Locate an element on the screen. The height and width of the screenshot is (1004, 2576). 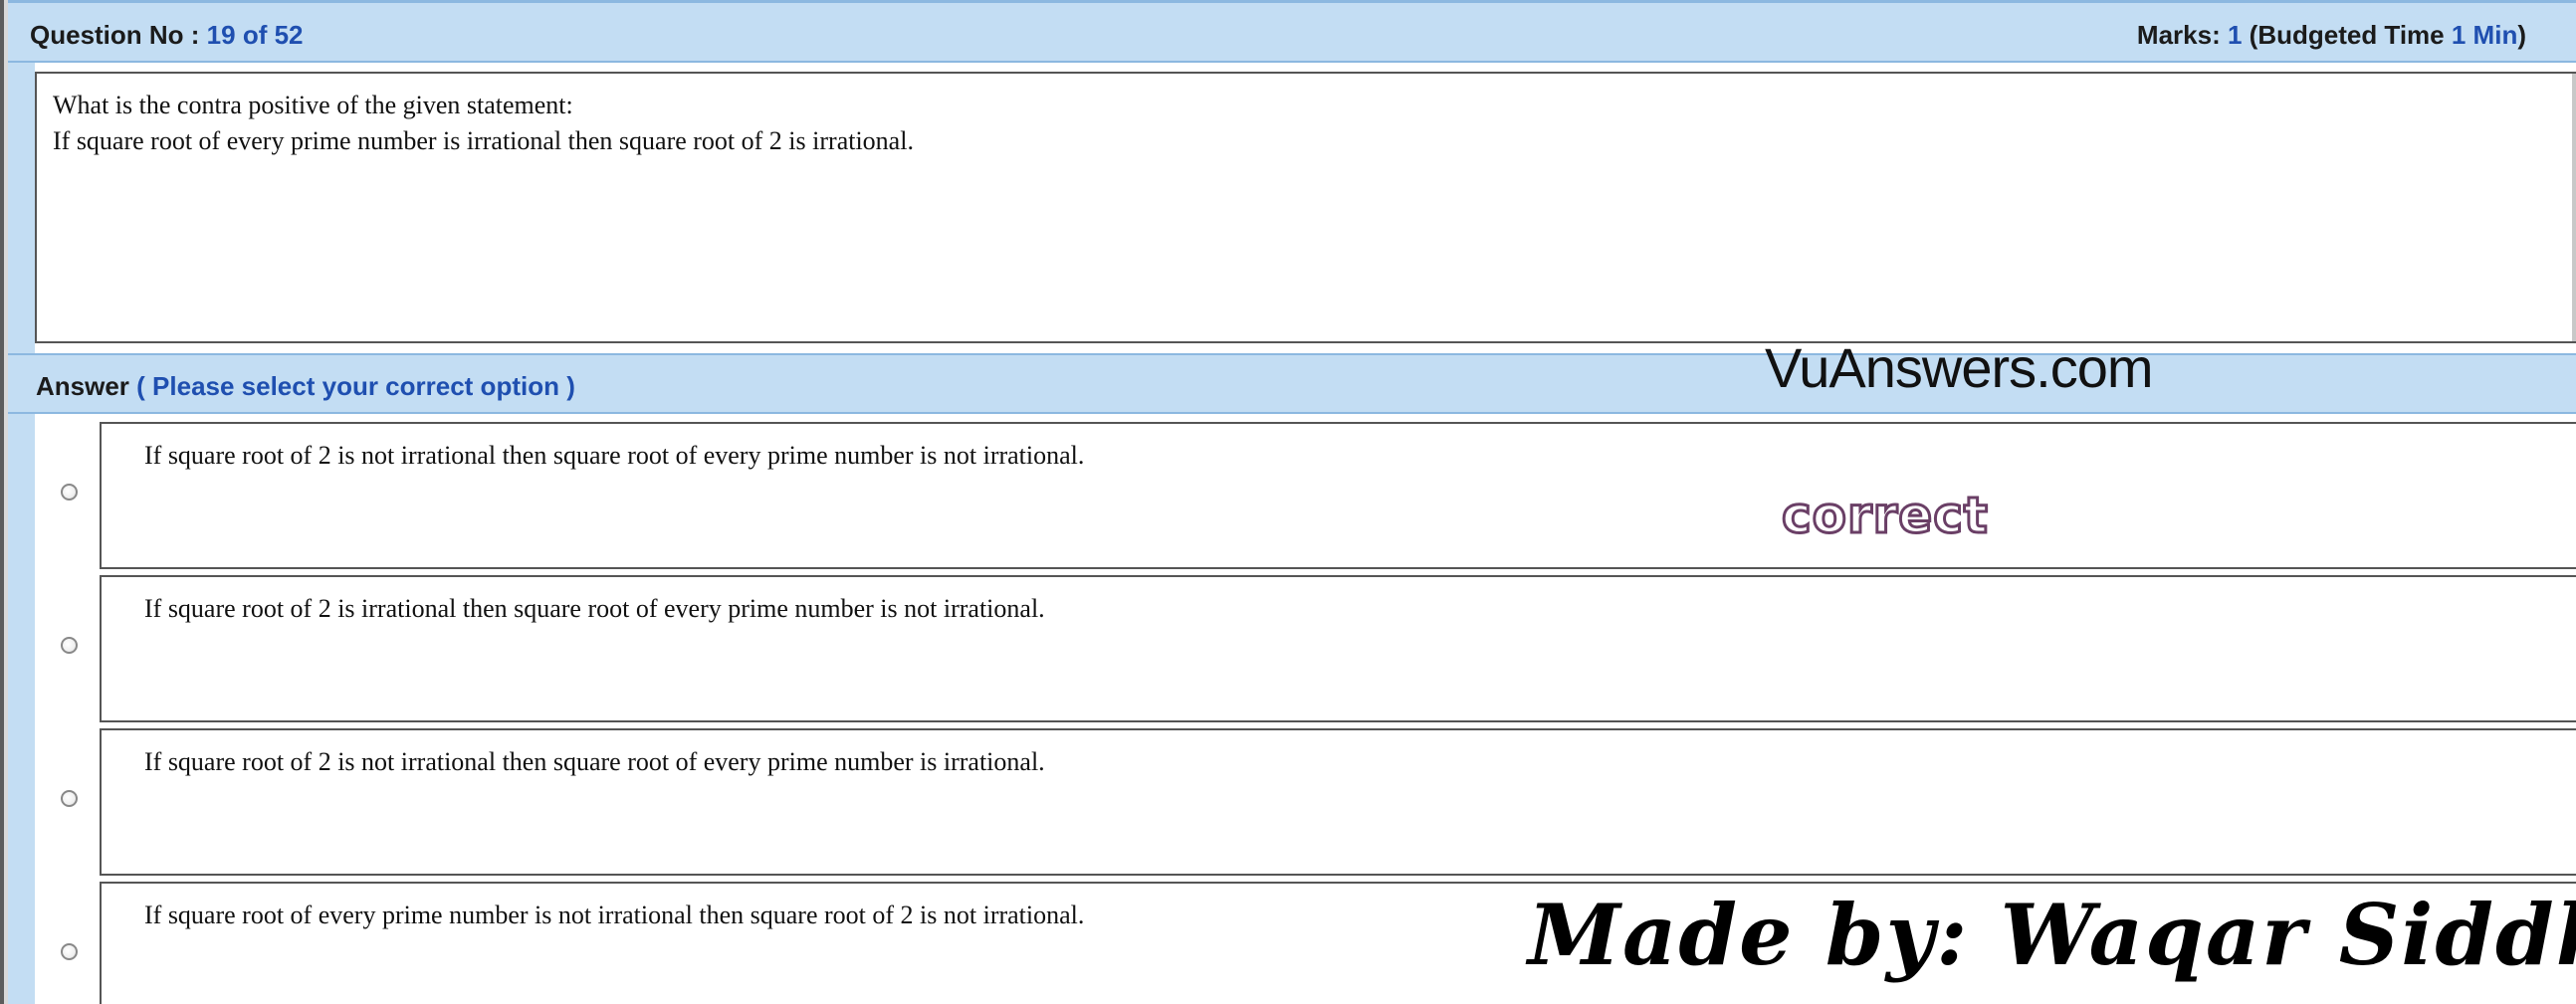
marks-label: Marks: is located at coordinates (2182, 35).